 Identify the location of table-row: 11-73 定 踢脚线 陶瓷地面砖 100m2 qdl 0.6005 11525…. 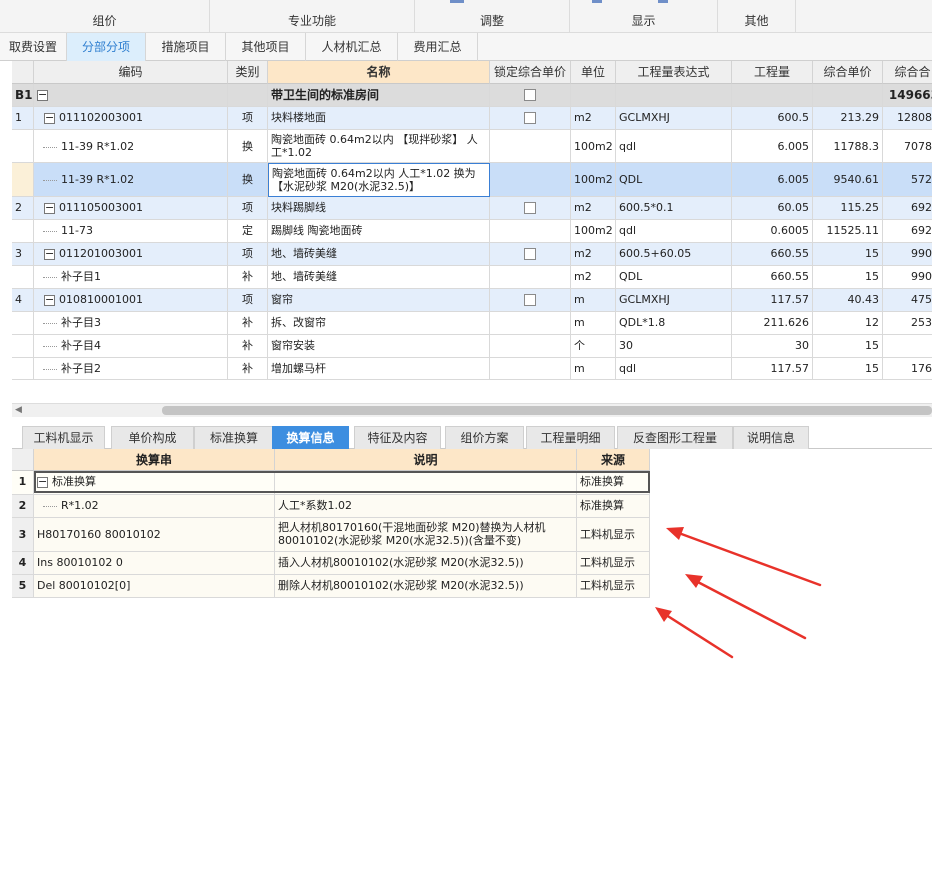
(472, 231).